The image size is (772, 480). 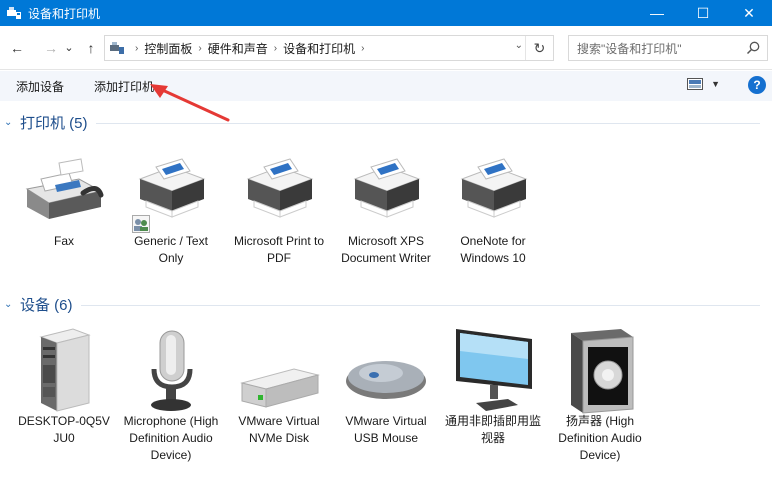 What do you see at coordinates (64, 429) in the screenshot?
I see `device-label: DESKTOP-0Q5V JU0` at bounding box center [64, 429].